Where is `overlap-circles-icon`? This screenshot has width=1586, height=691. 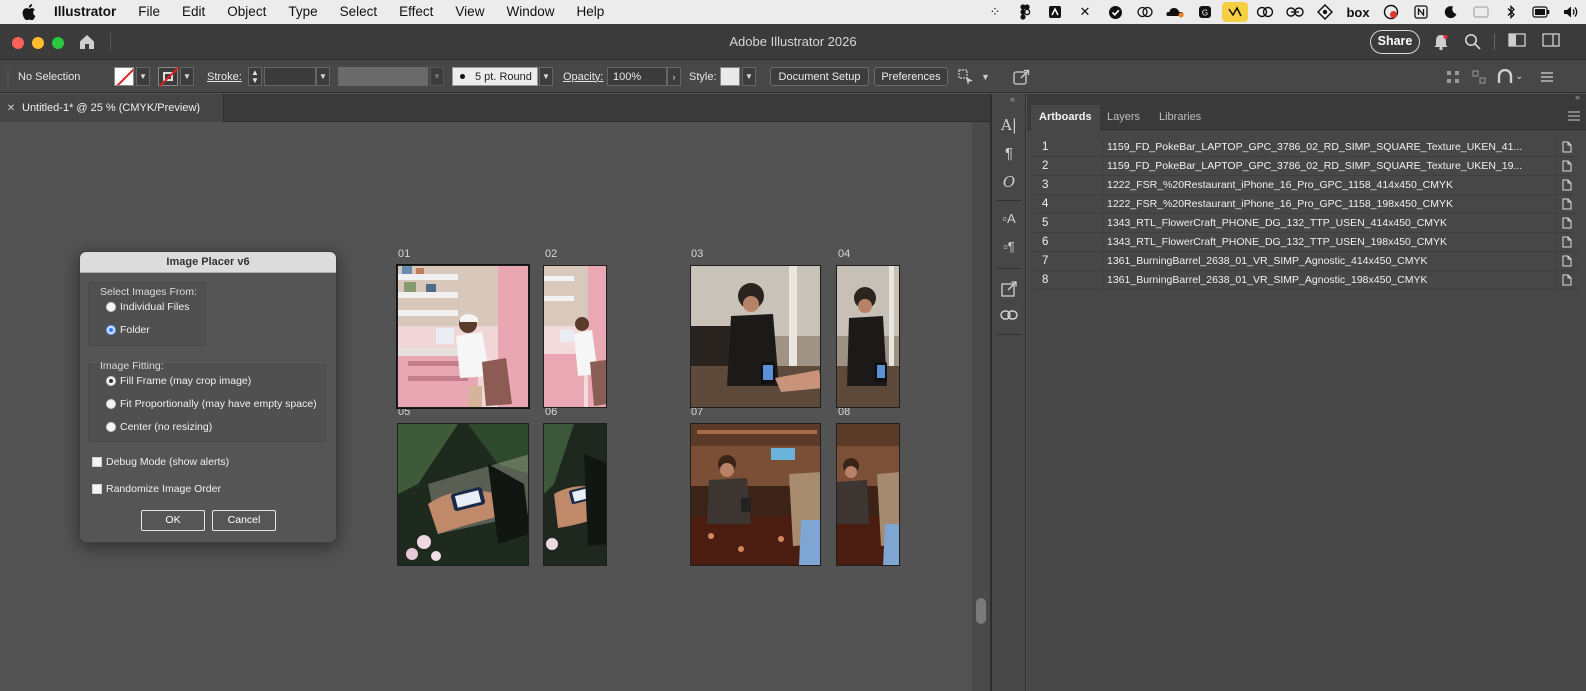
overlap-circles-icon is located at coordinates (1145, 12).